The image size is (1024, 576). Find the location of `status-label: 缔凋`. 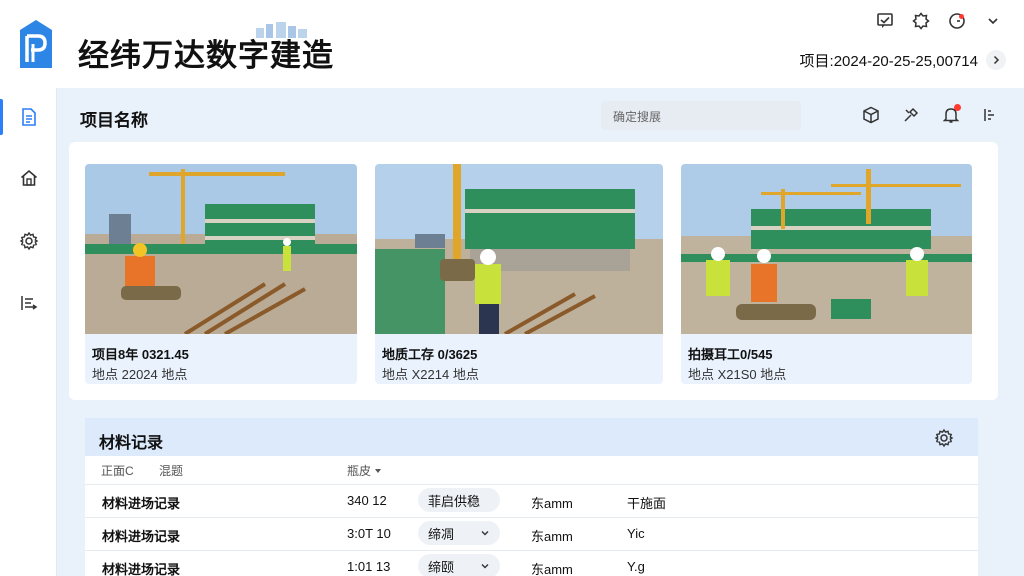

status-label: 缔凋 is located at coordinates (441, 534).